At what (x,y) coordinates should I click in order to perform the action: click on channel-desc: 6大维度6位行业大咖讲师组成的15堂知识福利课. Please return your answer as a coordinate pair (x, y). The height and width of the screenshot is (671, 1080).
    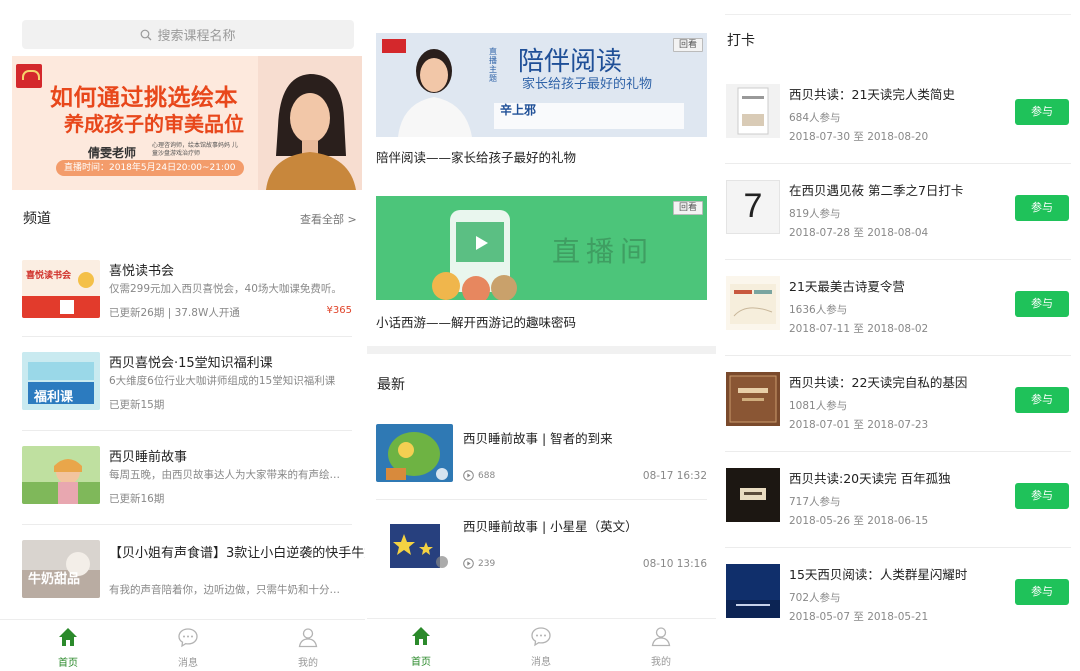
    Looking at the image, I should click on (222, 381).